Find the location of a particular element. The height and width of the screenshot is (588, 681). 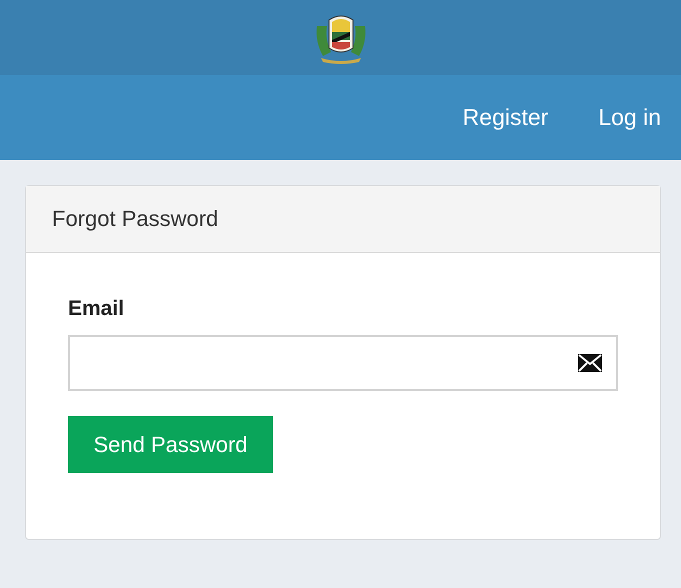

email-field is located at coordinates (343, 363).